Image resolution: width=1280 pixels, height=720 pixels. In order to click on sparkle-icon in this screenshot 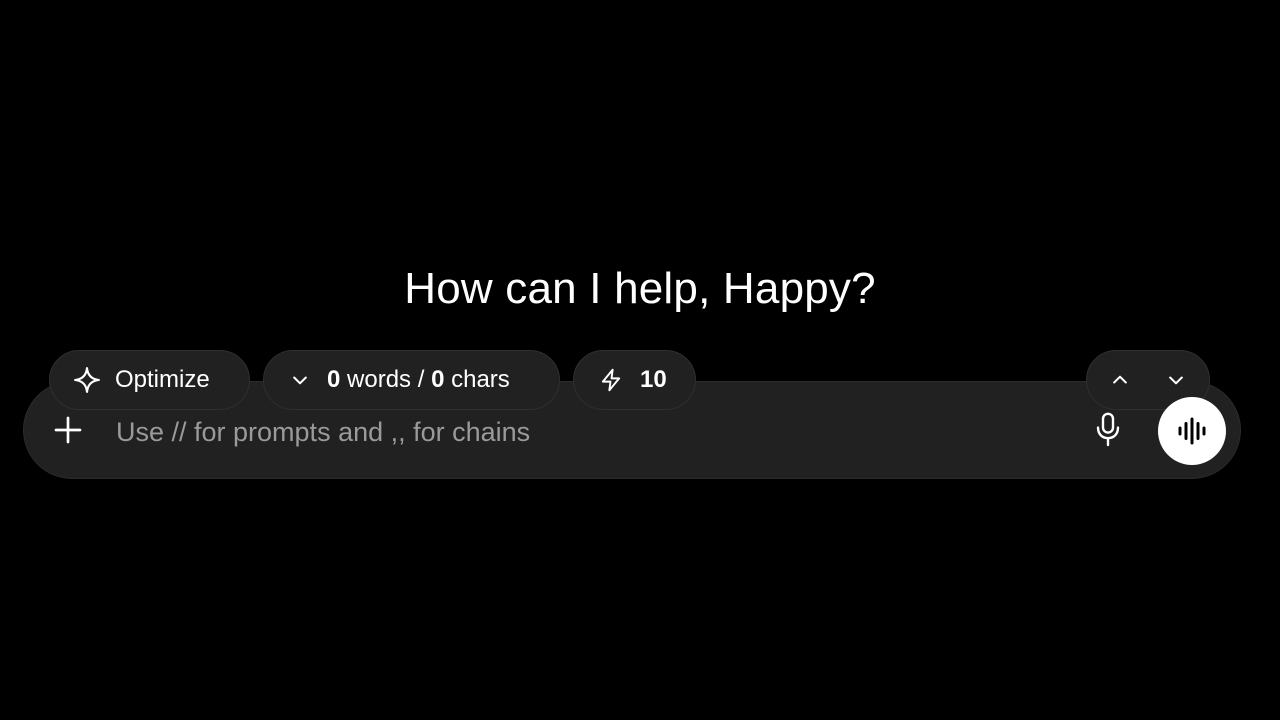, I will do `click(87, 380)`.